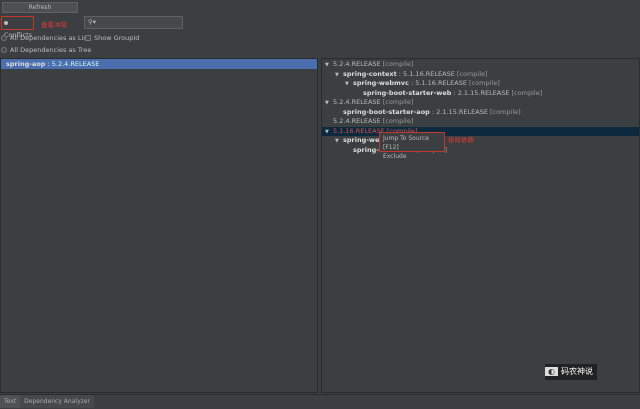 The height and width of the screenshot is (409, 640). Describe the element at coordinates (412, 143) in the screenshot. I see `menu-item-jump-to-source: Jump To Source [F12]` at that location.